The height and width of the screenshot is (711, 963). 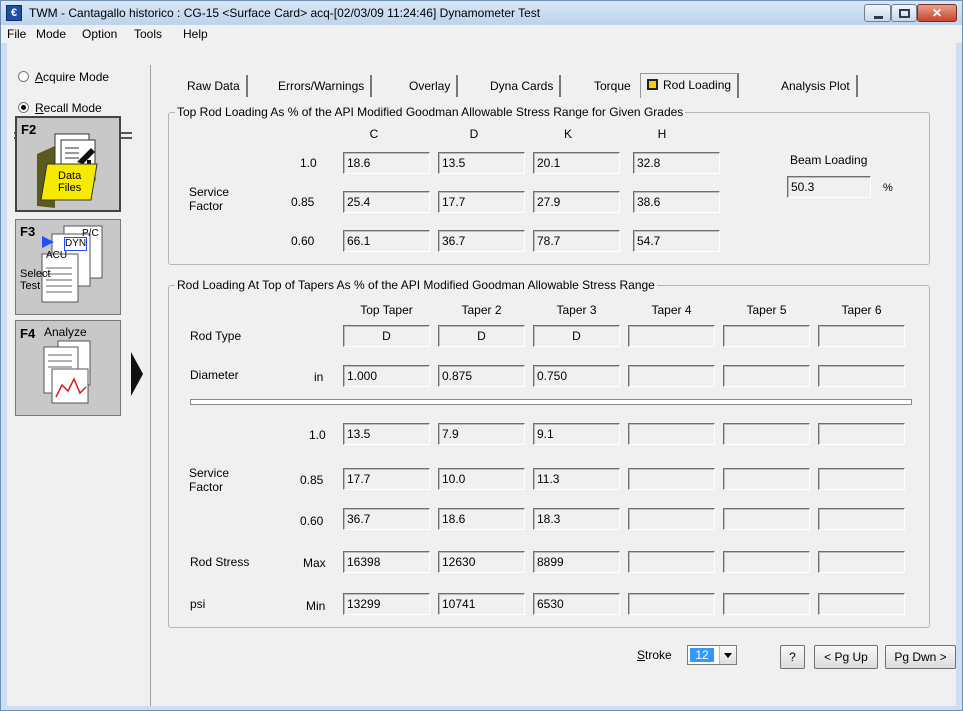 I want to click on taper-sf-1-0-t3: 9.1, so click(x=576, y=434).